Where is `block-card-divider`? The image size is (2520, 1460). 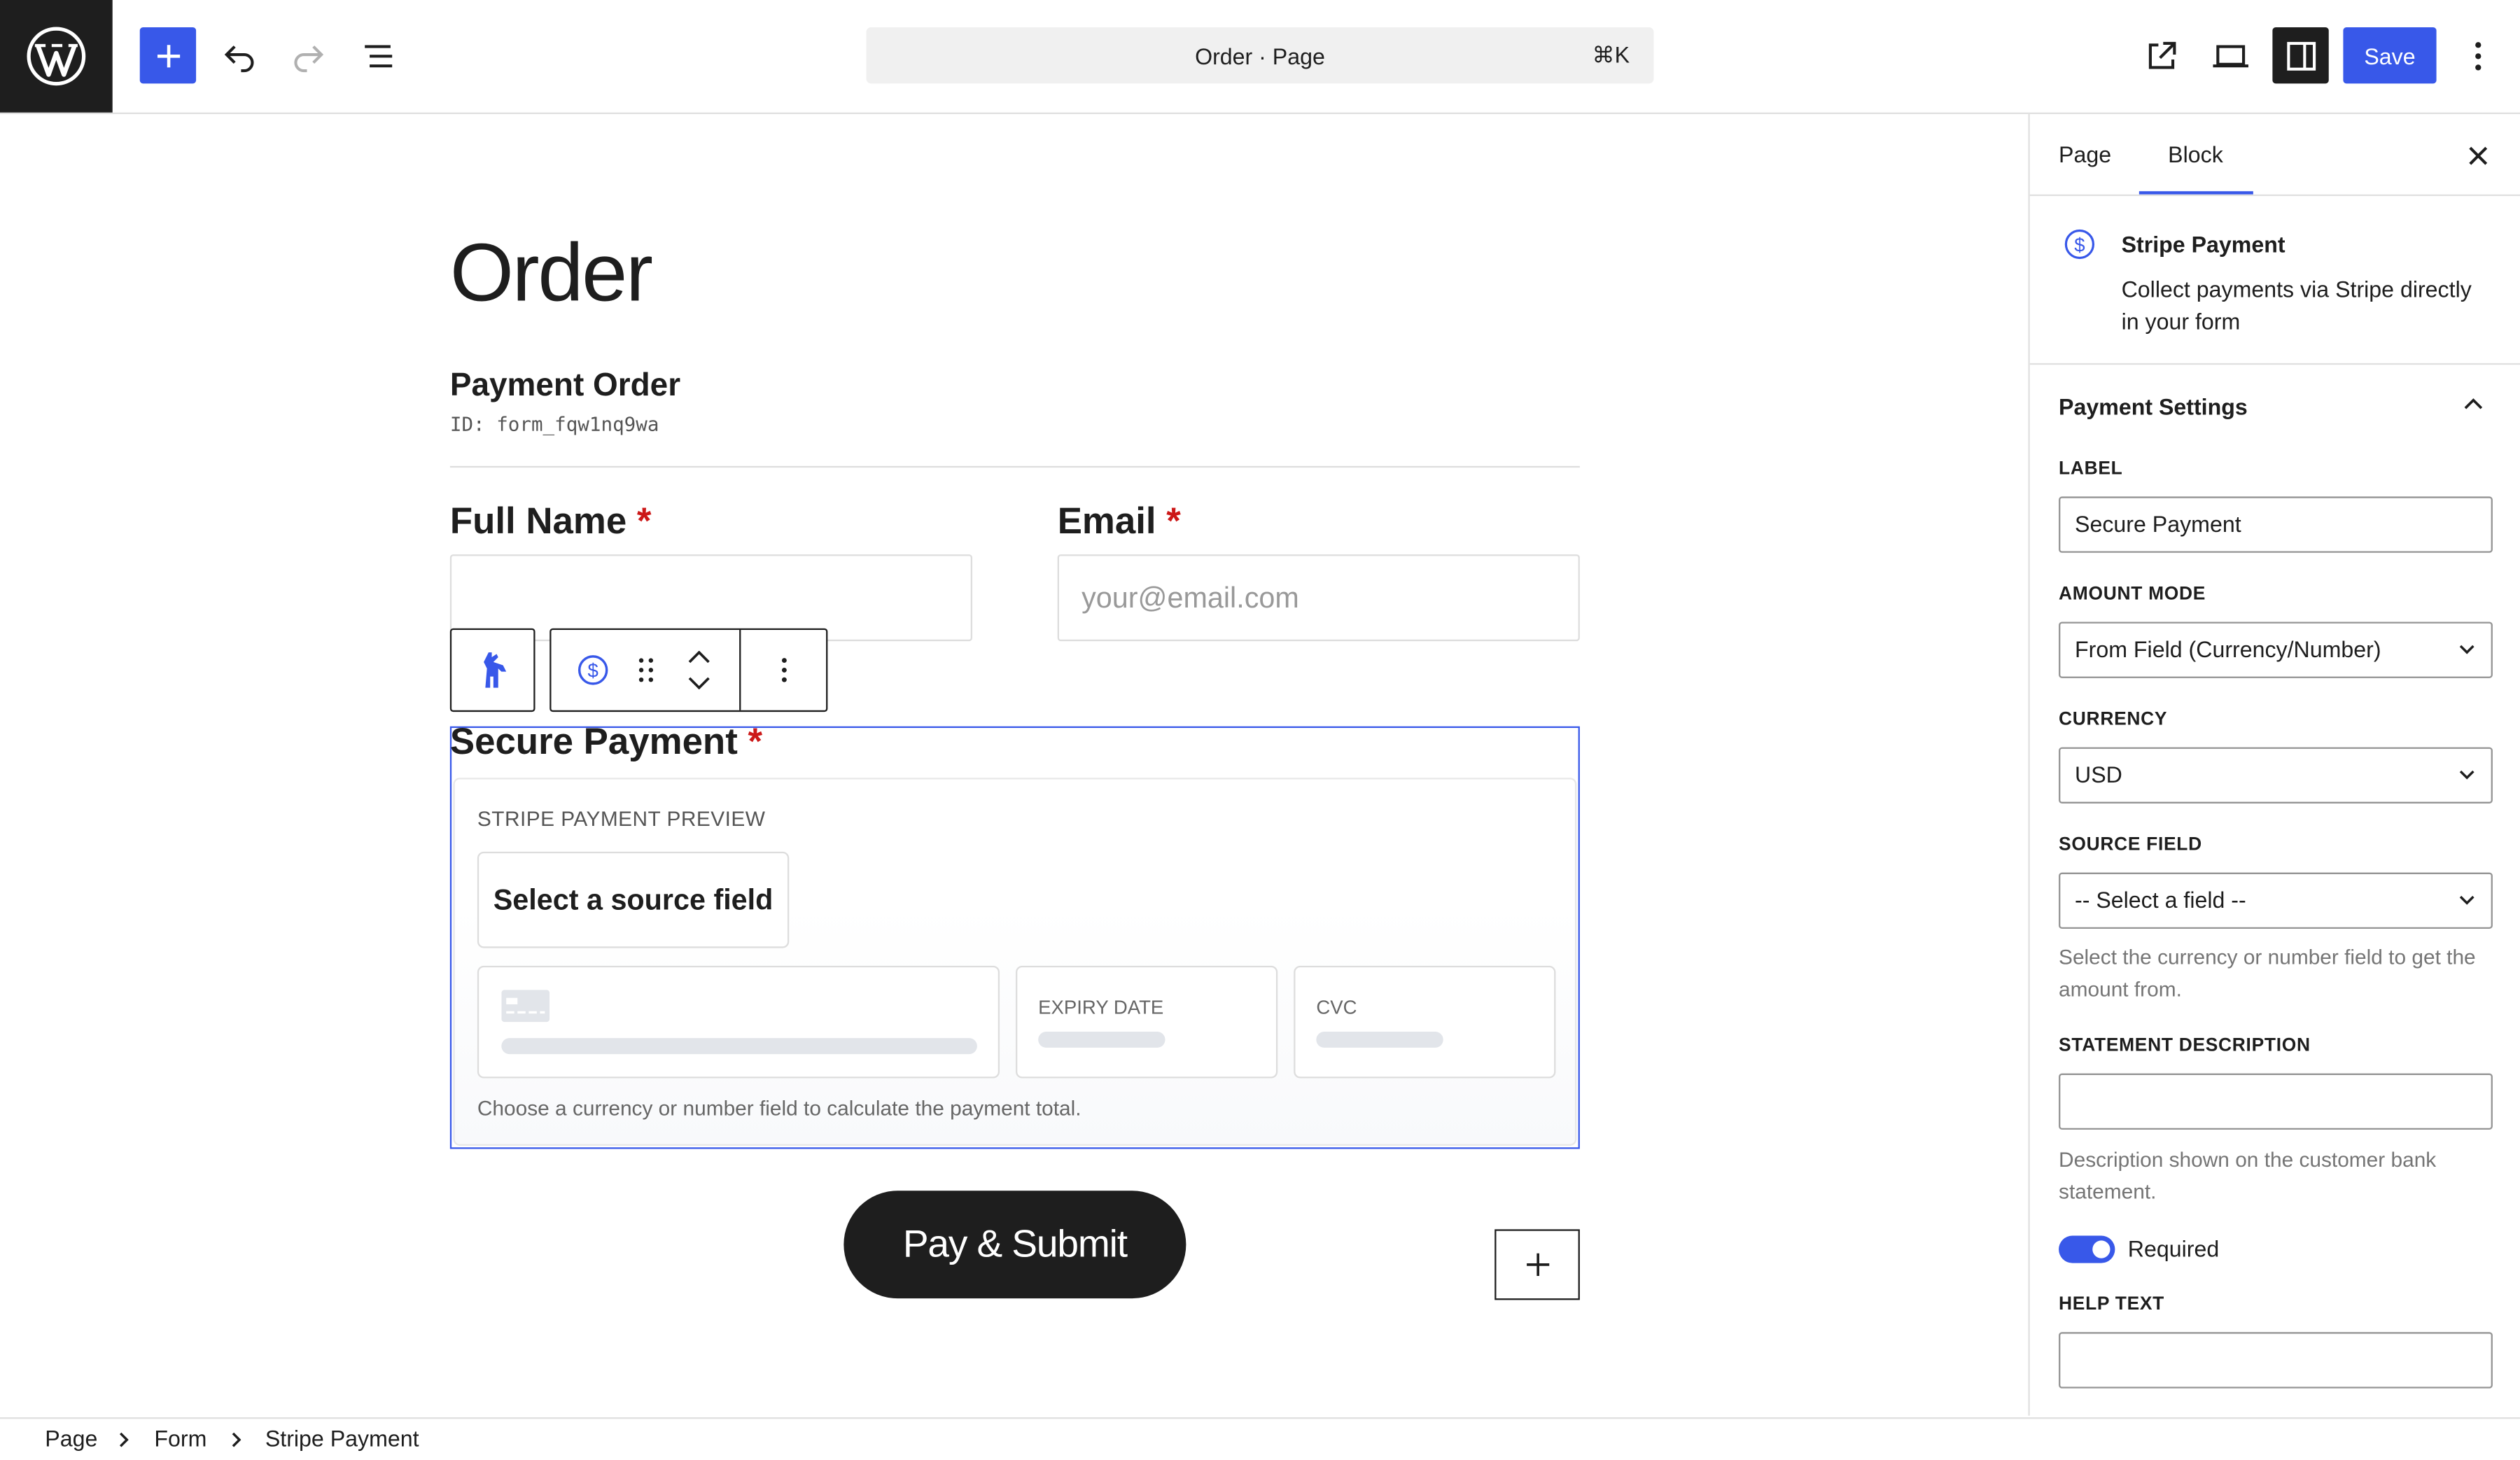 block-card-divider is located at coordinates (2274, 364).